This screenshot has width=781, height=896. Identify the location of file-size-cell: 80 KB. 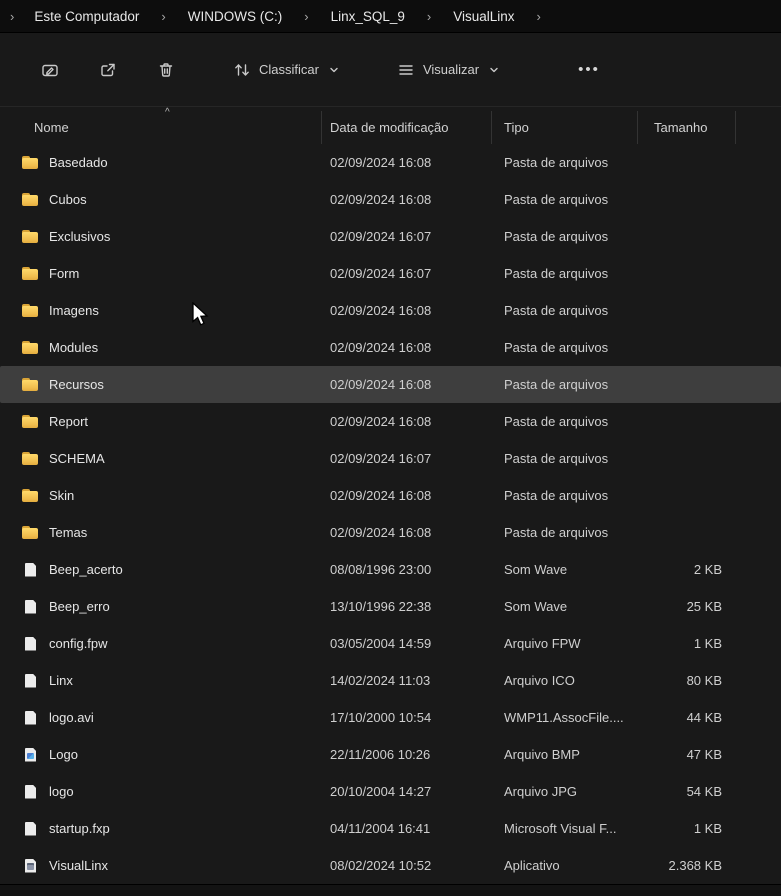
(704, 680).